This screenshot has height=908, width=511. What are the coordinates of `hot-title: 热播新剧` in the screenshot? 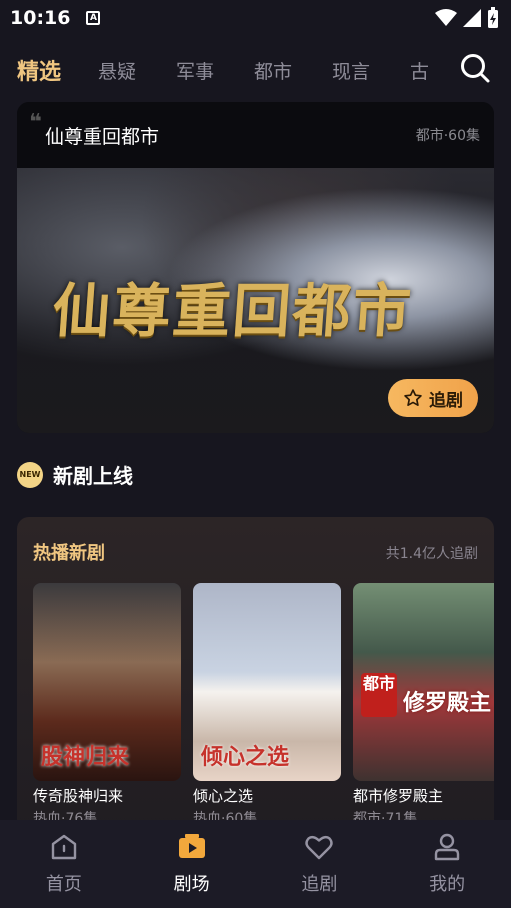 It's located at (69, 553).